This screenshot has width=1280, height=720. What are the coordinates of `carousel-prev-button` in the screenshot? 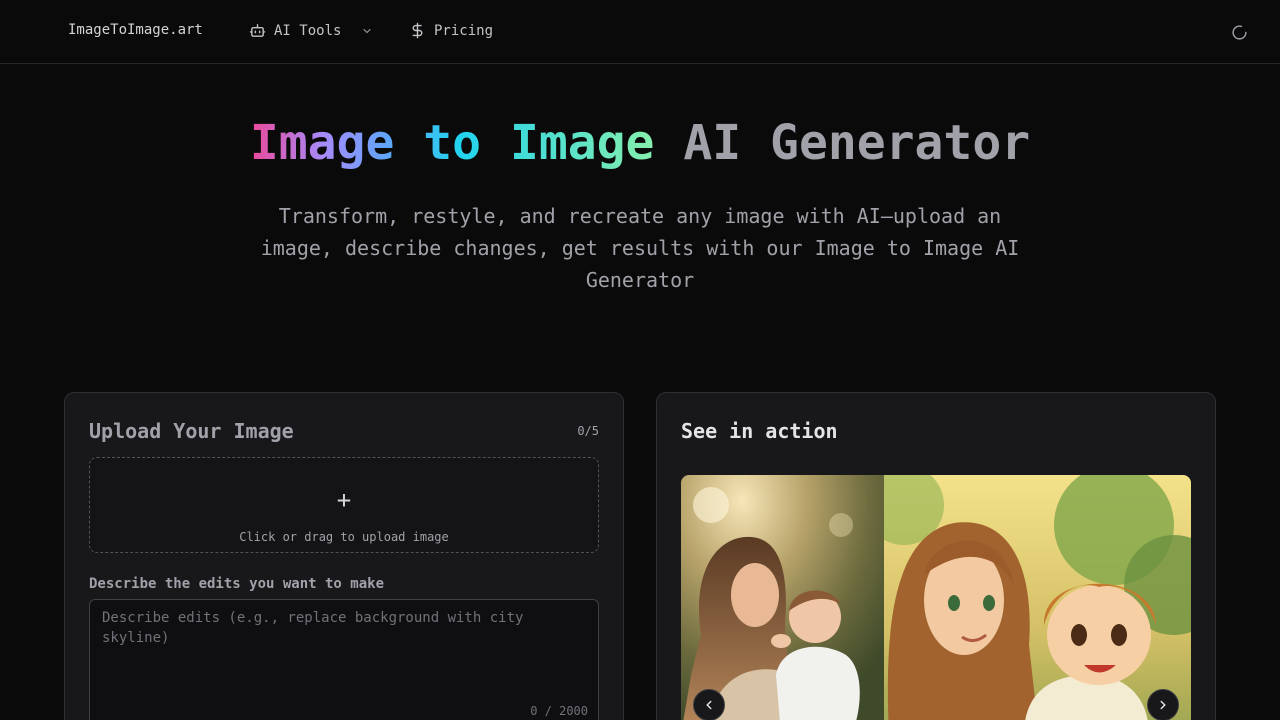 It's located at (709, 704).